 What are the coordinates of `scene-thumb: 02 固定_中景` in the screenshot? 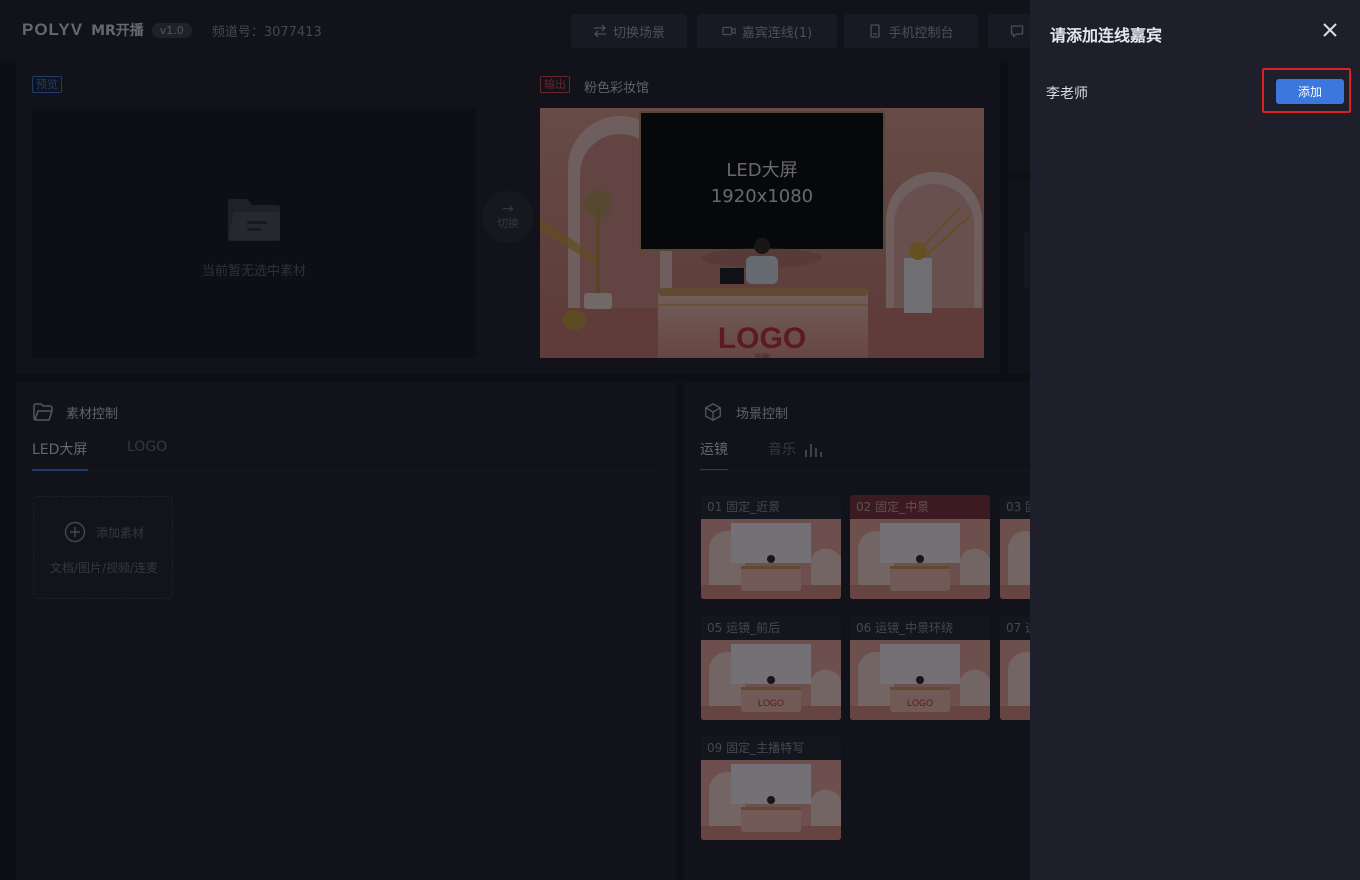 It's located at (920, 547).